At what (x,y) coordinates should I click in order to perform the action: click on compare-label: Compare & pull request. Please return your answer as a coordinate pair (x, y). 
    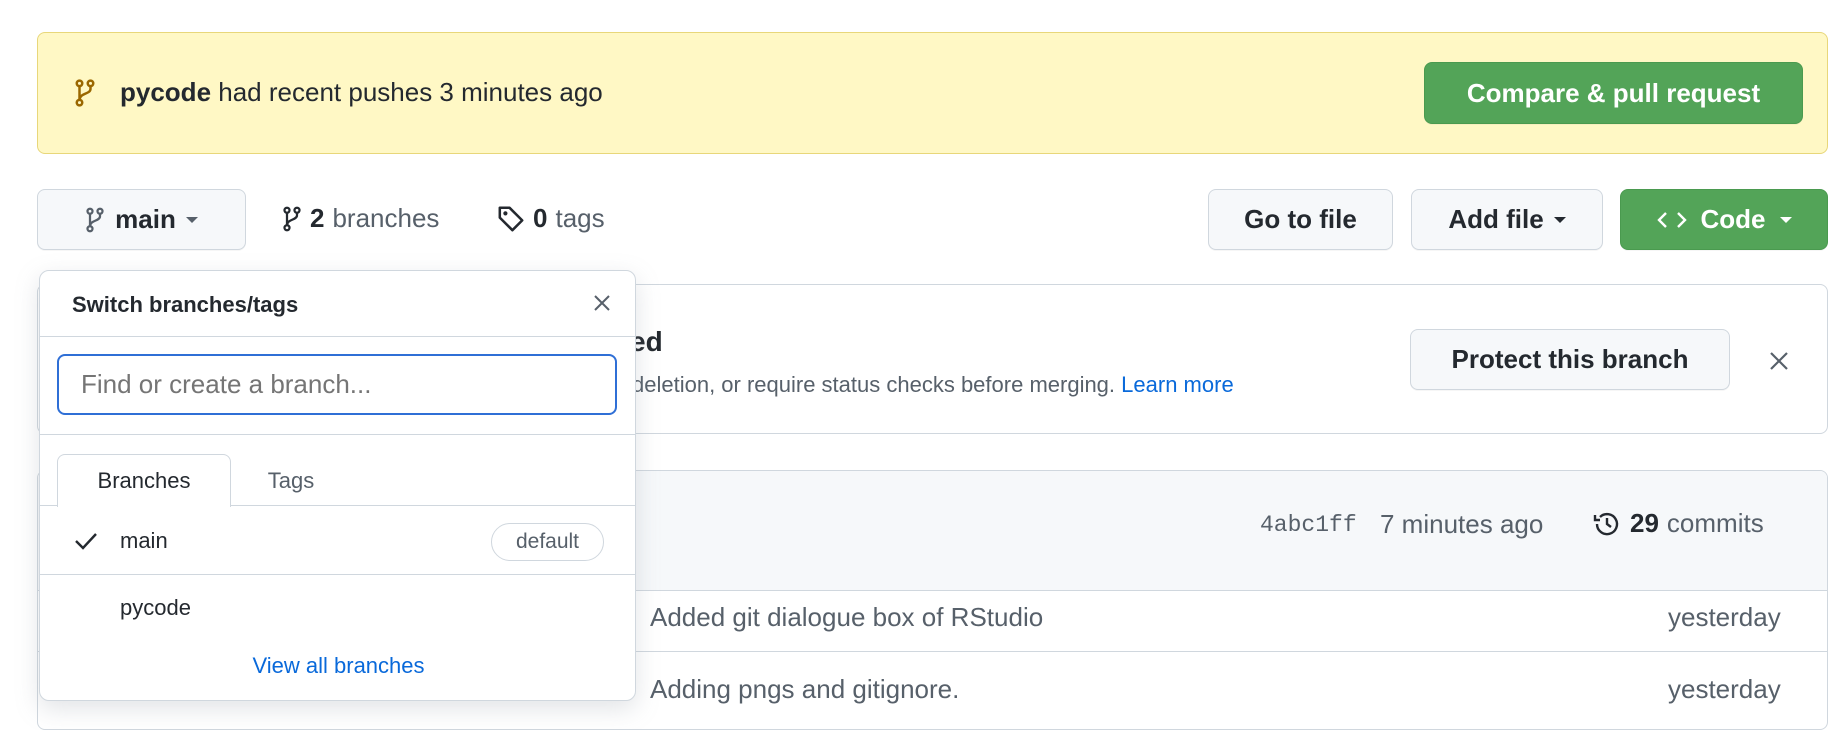
    Looking at the image, I should click on (1613, 92).